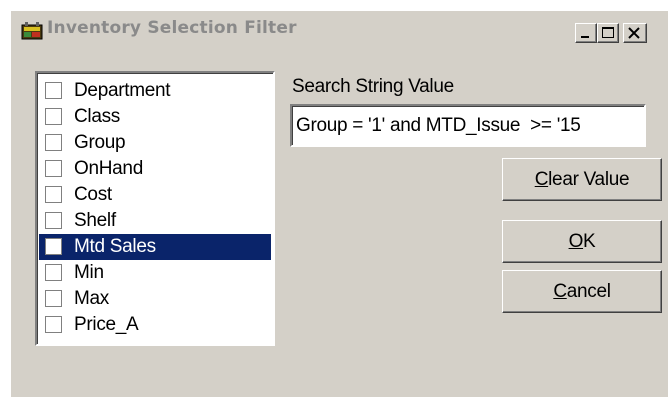 The height and width of the screenshot is (397, 668). I want to click on list-item-max: Max, so click(155, 299).